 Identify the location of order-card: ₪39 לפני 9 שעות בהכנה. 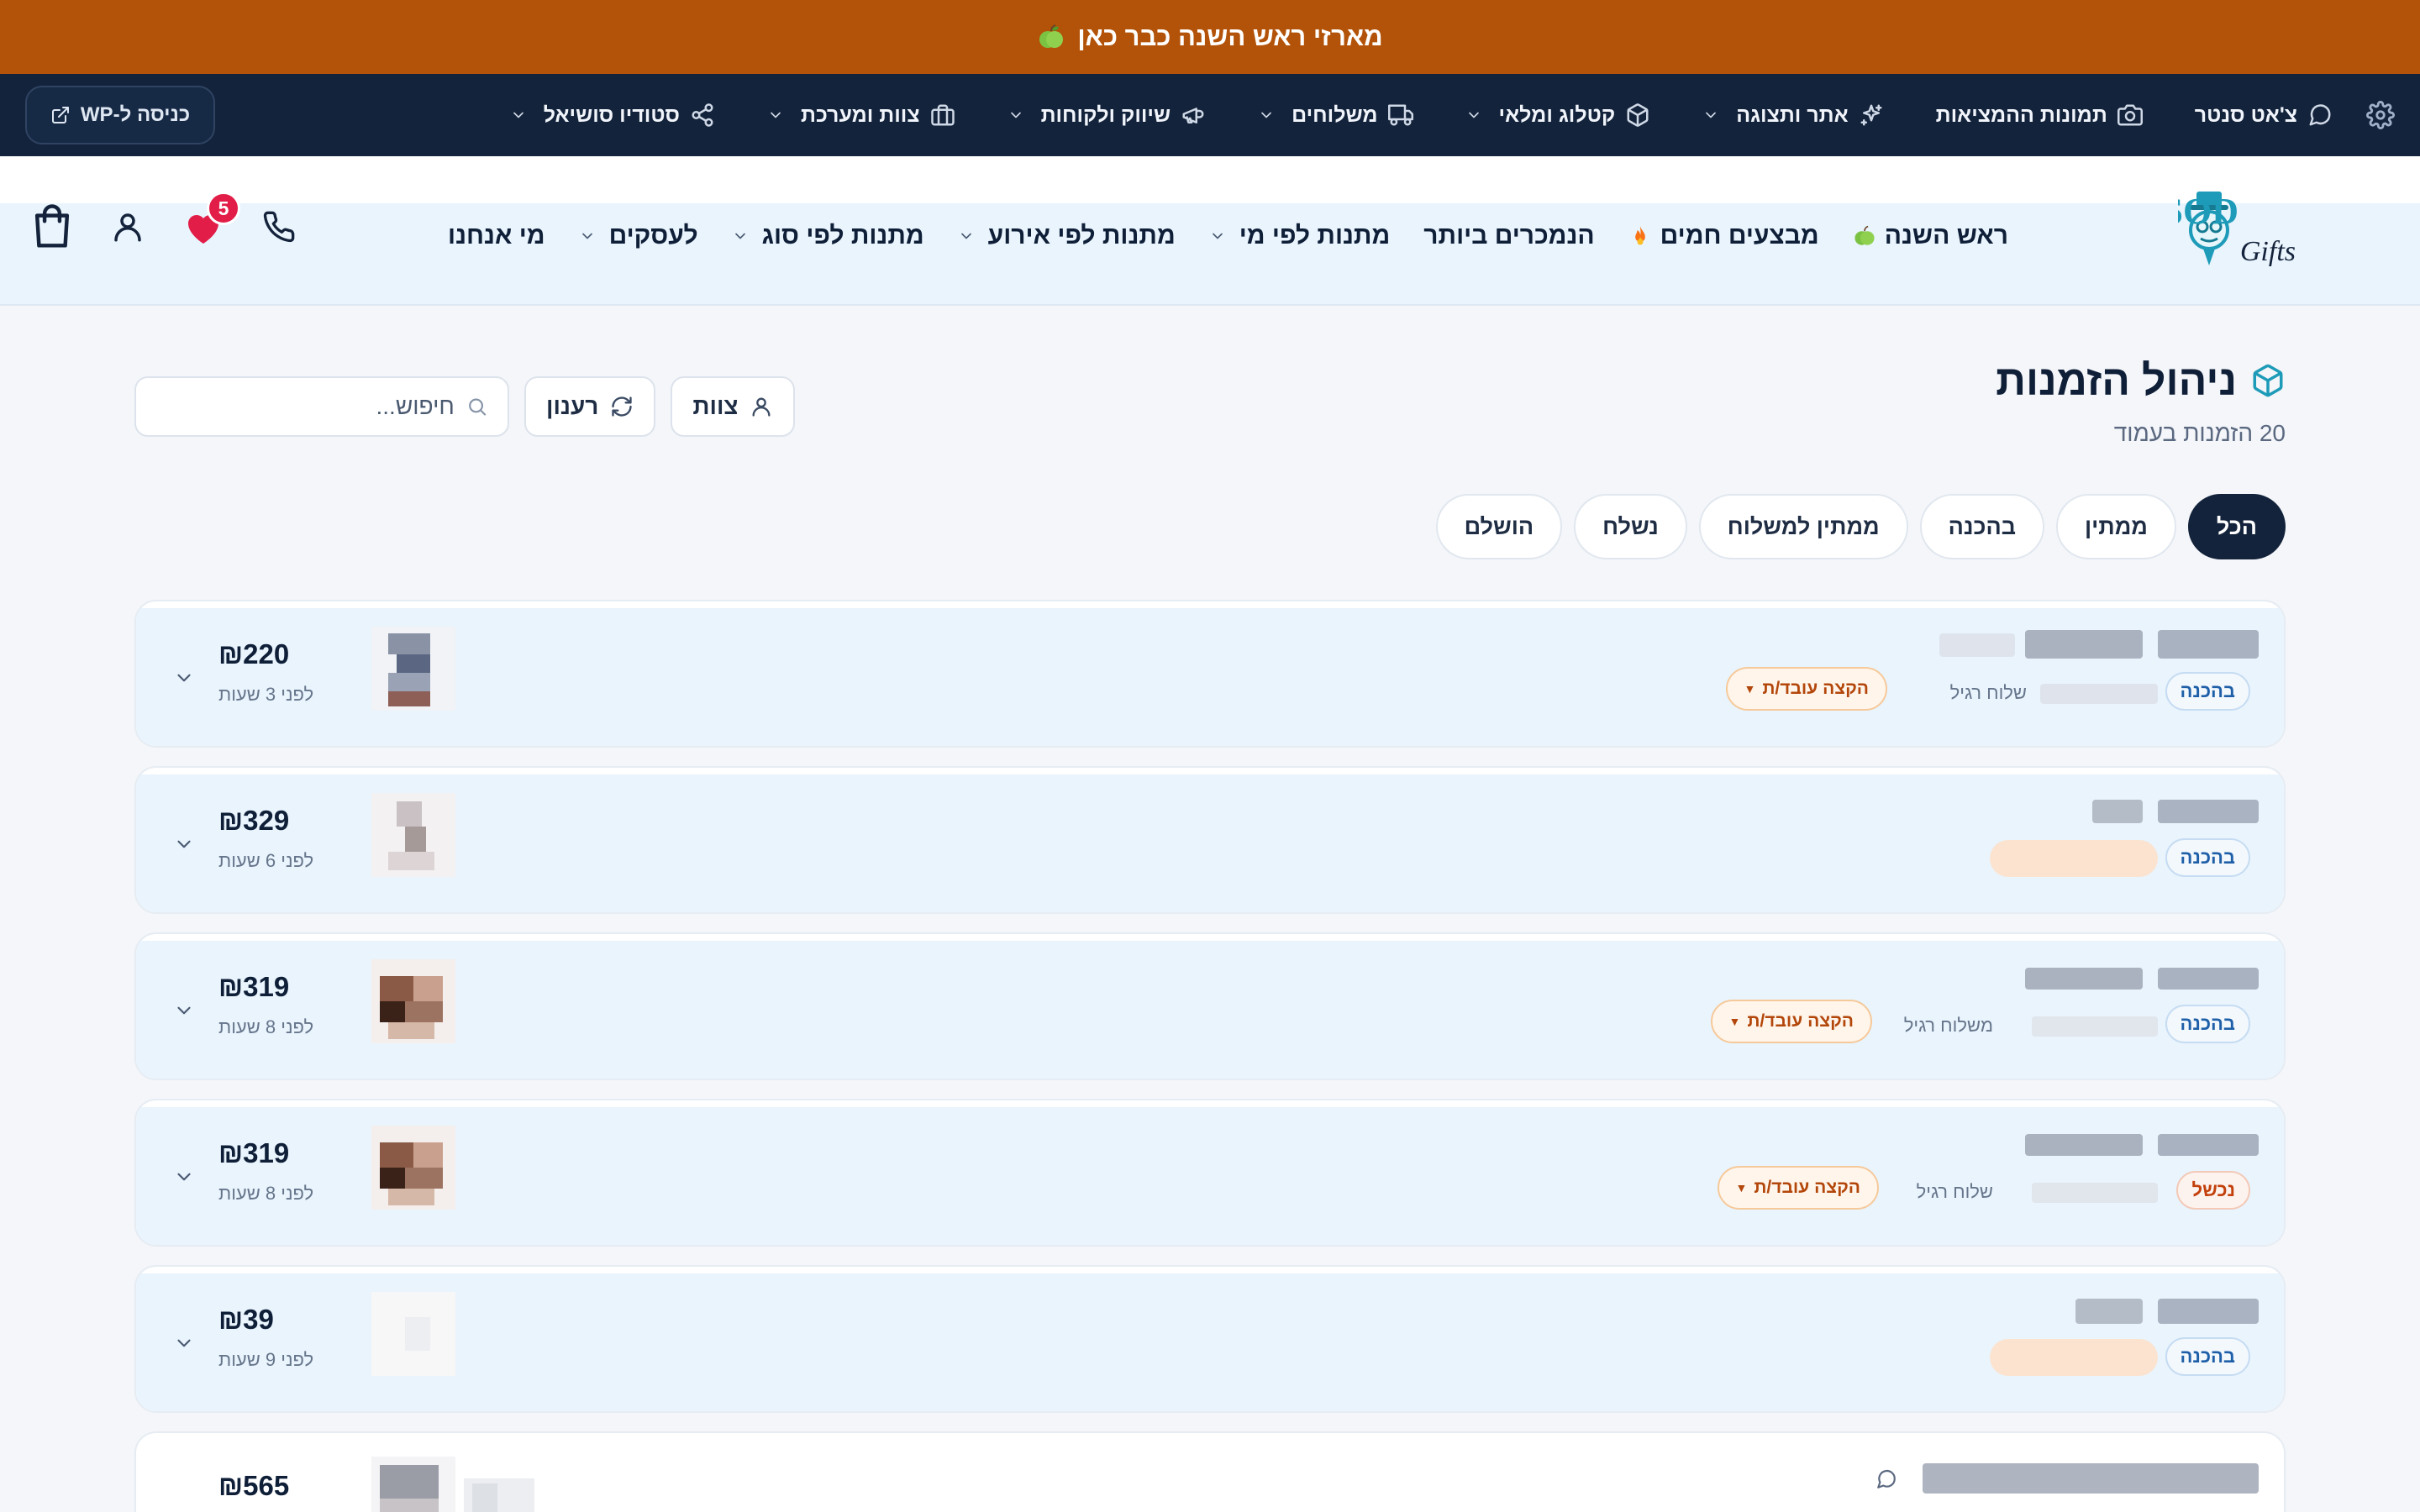
(1210, 1339).